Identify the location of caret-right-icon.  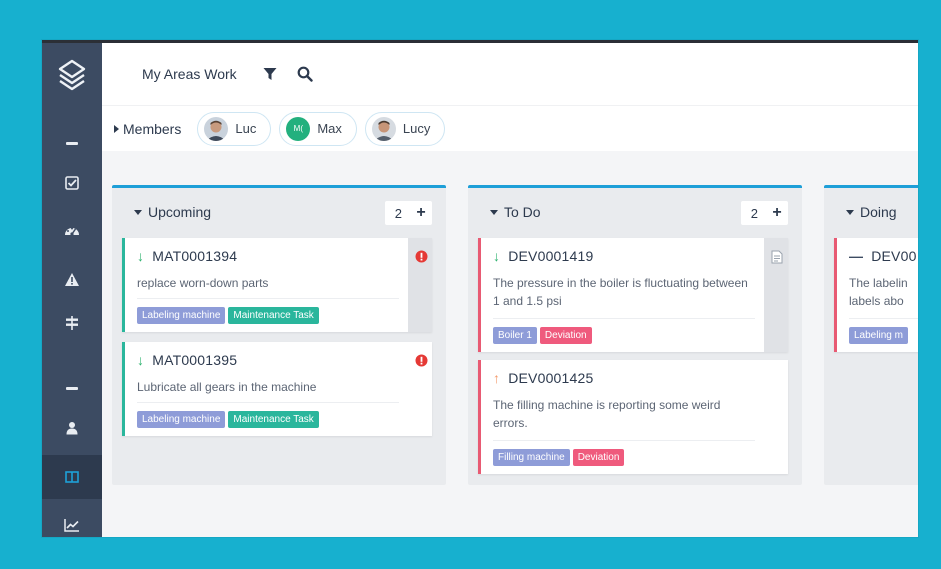
(116, 128).